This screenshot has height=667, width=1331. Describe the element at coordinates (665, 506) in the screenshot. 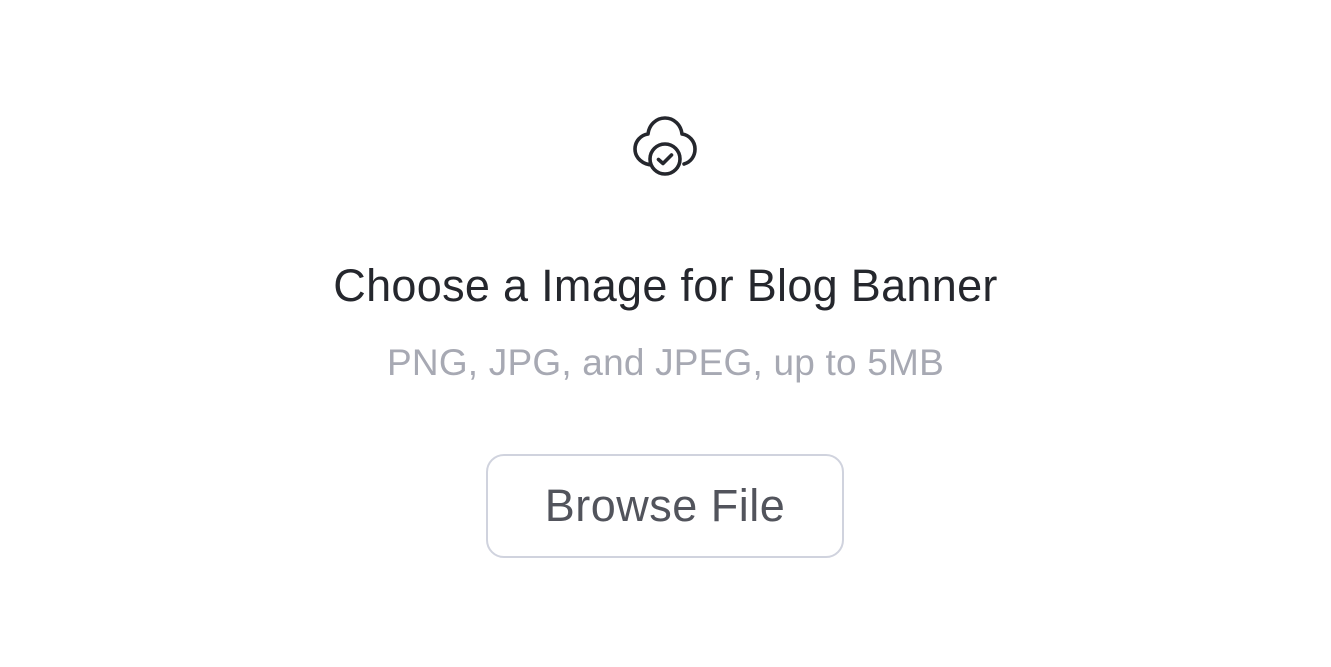

I see `browse-file-button: Browse File` at that location.